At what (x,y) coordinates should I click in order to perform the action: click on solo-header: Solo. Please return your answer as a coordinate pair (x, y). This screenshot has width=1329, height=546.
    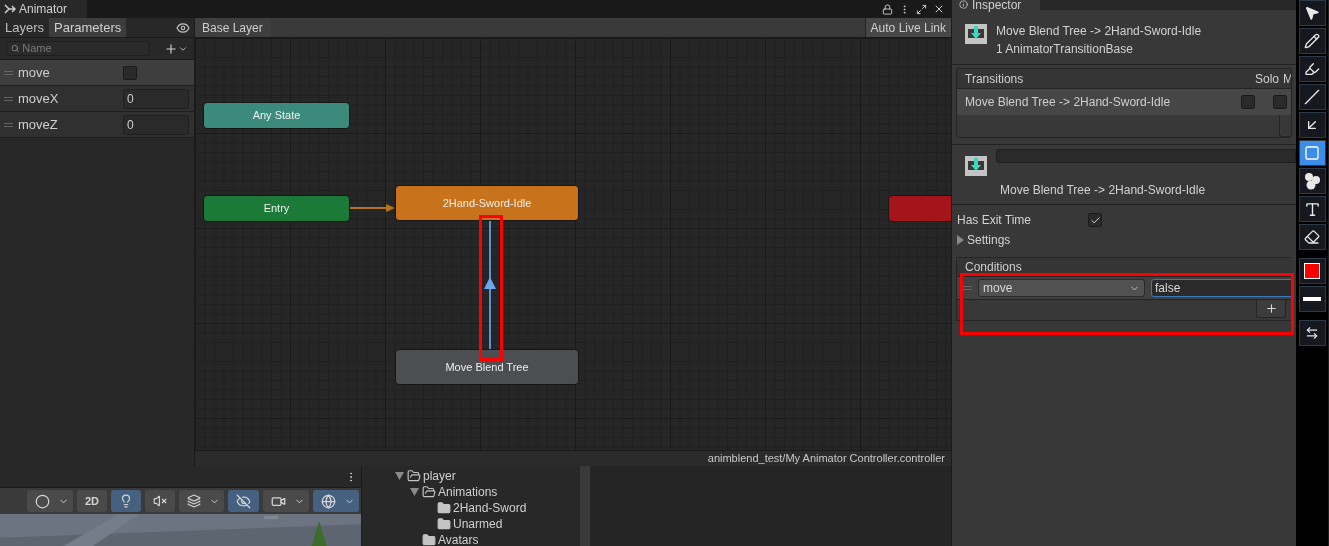
    Looking at the image, I should click on (1266, 79).